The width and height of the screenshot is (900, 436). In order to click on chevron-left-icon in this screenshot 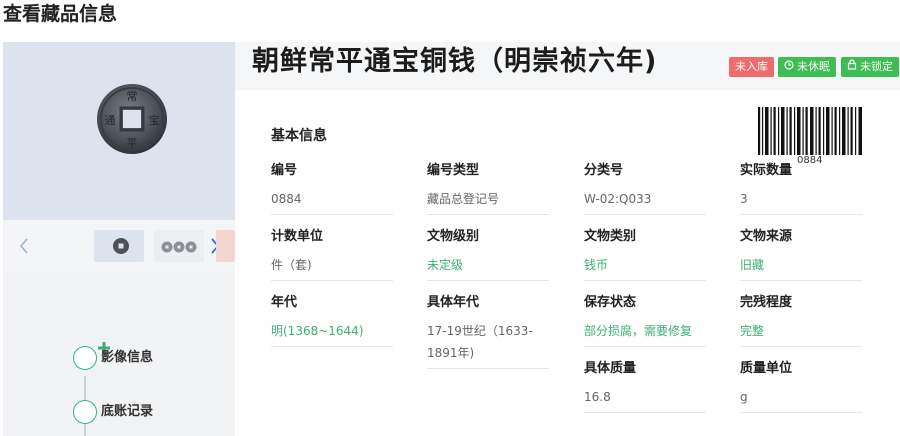, I will do `click(24, 246)`.